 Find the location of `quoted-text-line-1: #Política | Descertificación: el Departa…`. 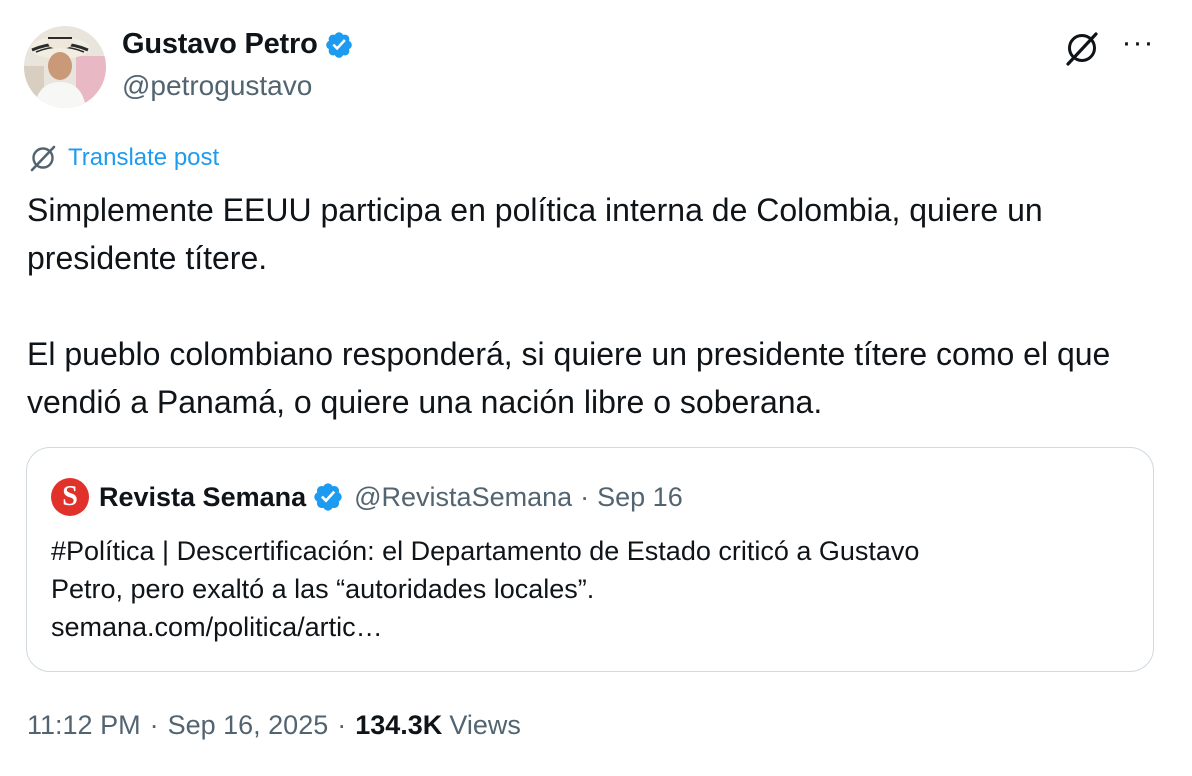

quoted-text-line-1: #Política | Descertificación: el Departa… is located at coordinates (485, 551).